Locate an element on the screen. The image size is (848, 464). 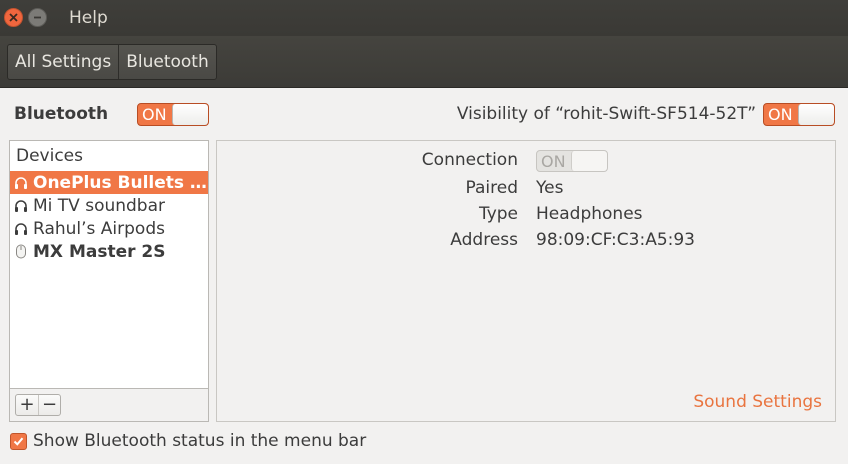
visibility-label: Visibility of “rohit-Swift-SF514-52T” is located at coordinates (606, 114).